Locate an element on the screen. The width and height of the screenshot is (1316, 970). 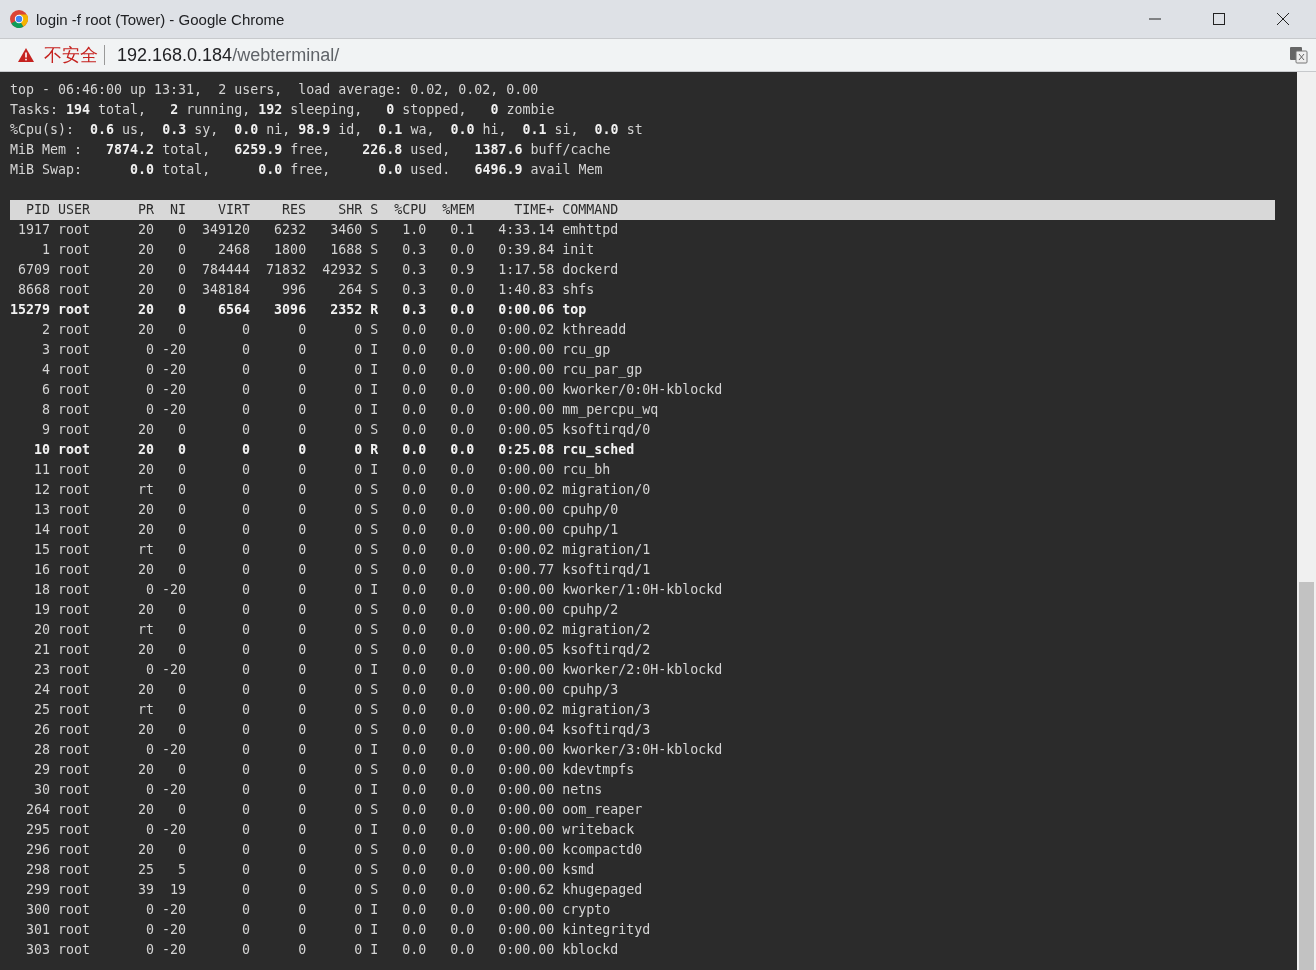
scrollbar is located at coordinates (1306, 521).